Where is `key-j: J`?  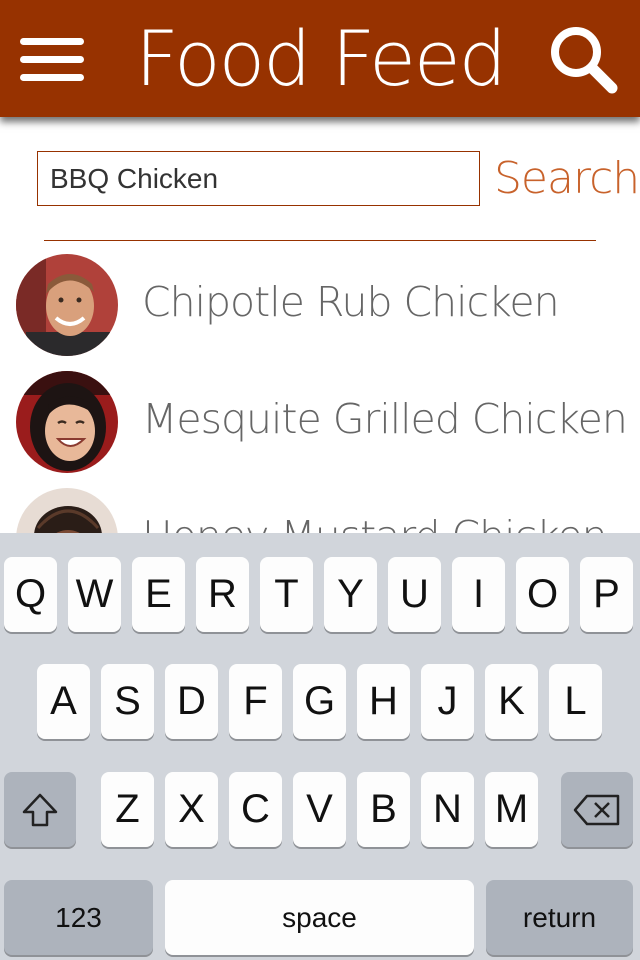
key-j: J is located at coordinates (447, 701).